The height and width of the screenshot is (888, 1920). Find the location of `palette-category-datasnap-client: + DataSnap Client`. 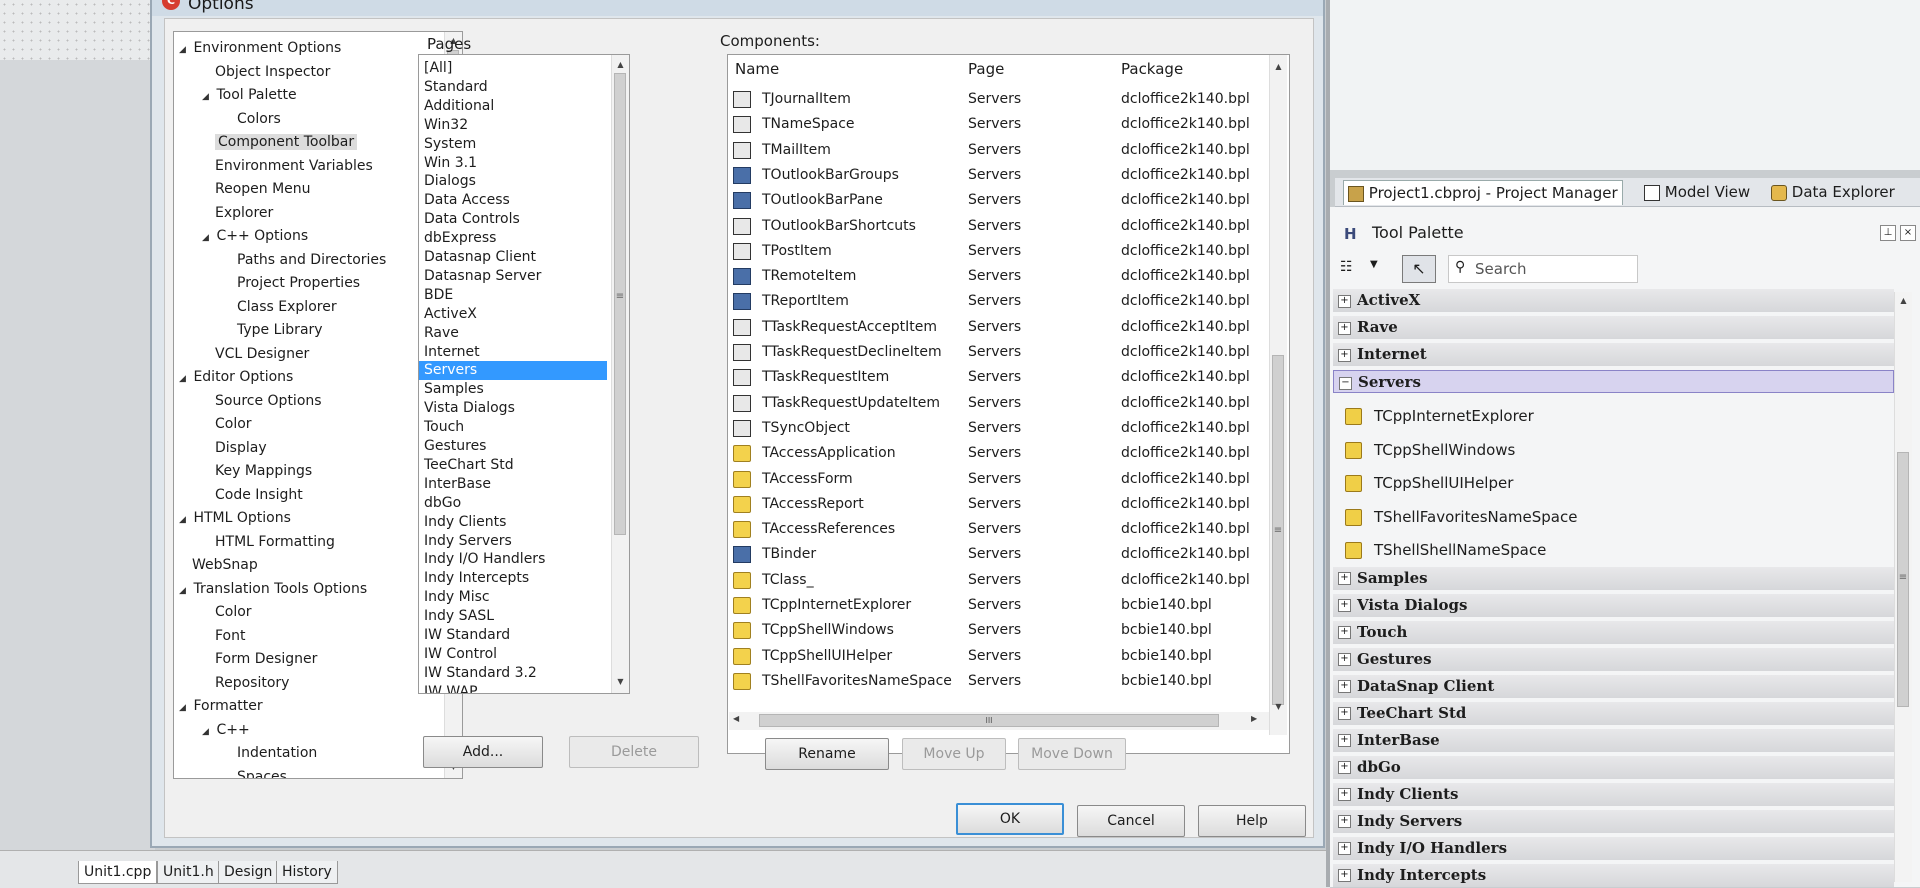

palette-category-datasnap-client: + DataSnap Client is located at coordinates (1613, 686).